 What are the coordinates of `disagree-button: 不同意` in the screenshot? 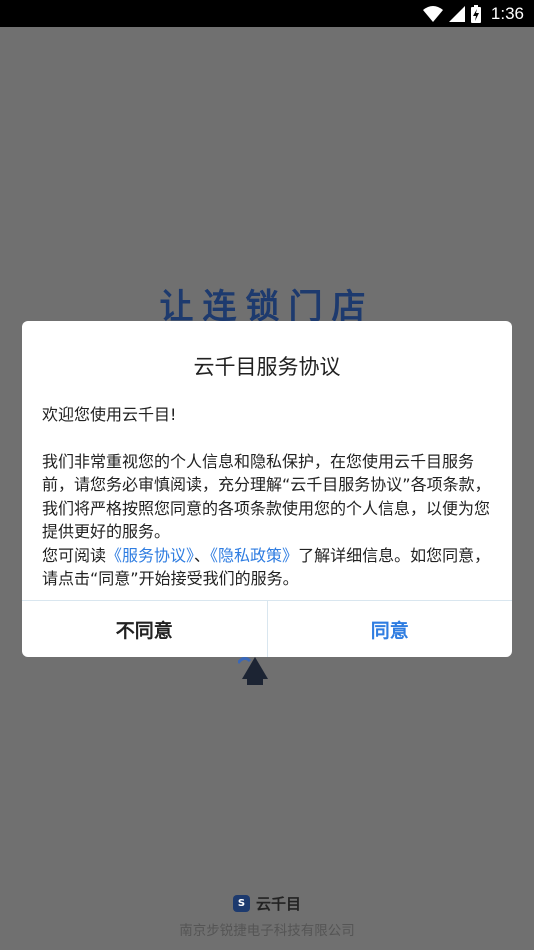 It's located at (145, 629).